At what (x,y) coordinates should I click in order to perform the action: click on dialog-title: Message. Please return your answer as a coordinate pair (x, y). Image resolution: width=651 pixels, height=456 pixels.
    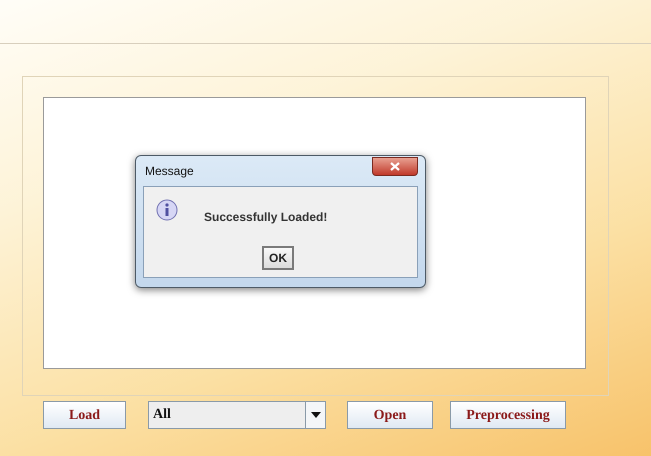
    Looking at the image, I should click on (169, 171).